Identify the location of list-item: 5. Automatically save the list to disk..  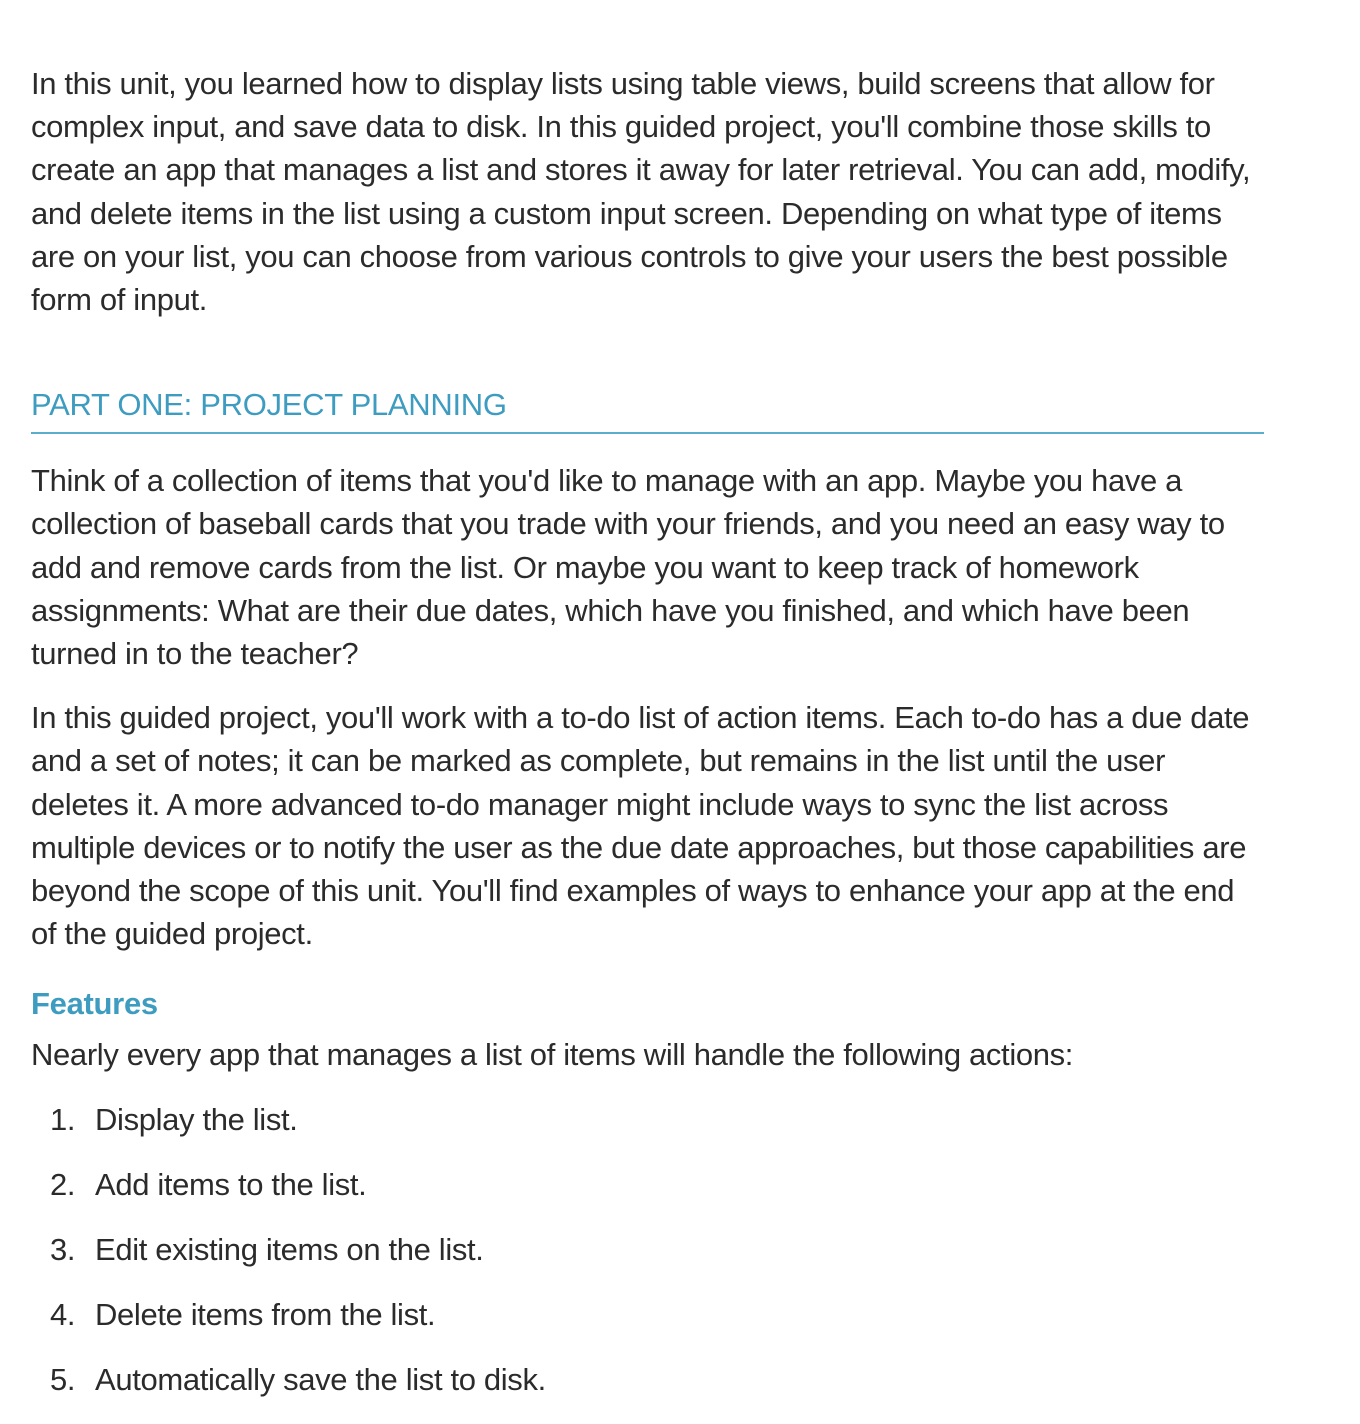
(647, 1379).